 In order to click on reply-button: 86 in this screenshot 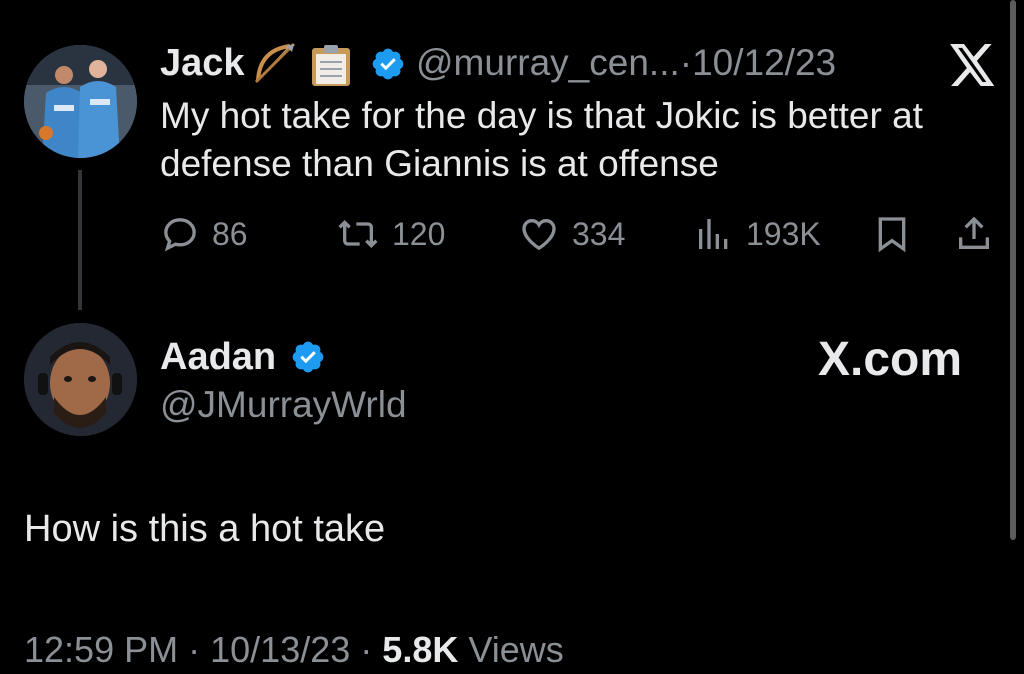, I will do `click(204, 234)`.